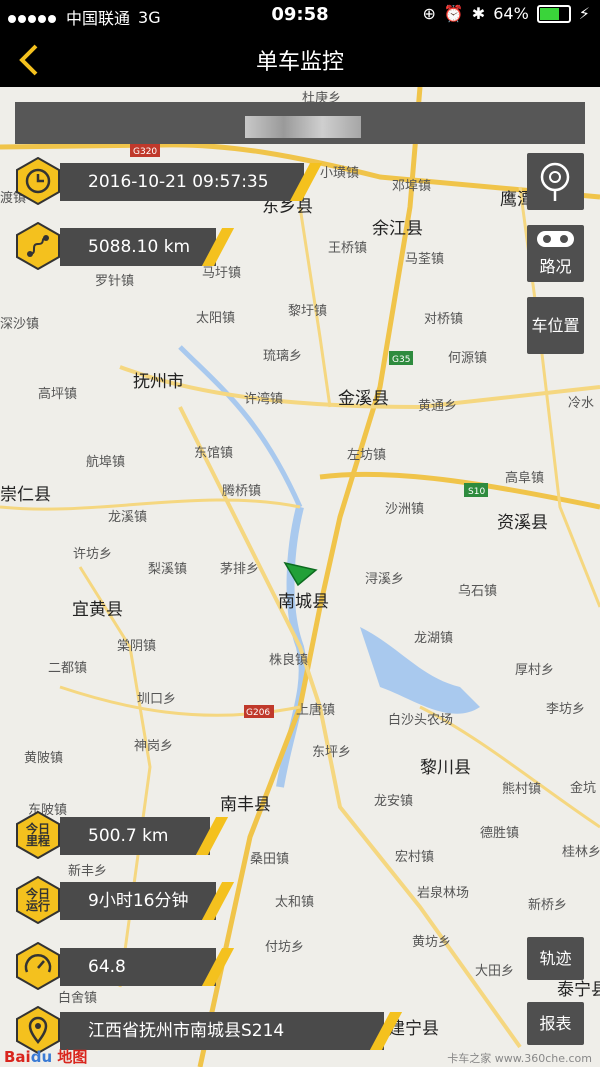 The height and width of the screenshot is (1067, 600). What do you see at coordinates (295, 902) in the screenshot?
I see `map-place: 太和镇` at bounding box center [295, 902].